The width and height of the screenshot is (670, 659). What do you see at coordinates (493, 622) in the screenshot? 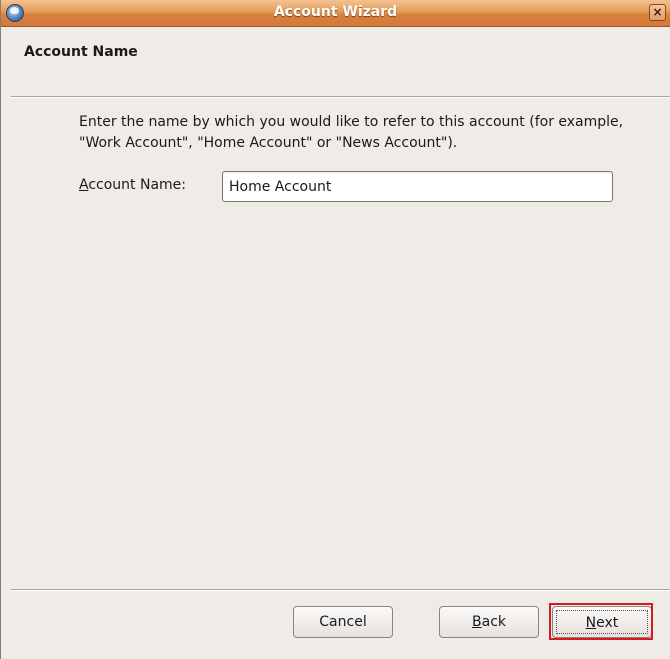
I see `back-label: ack` at bounding box center [493, 622].